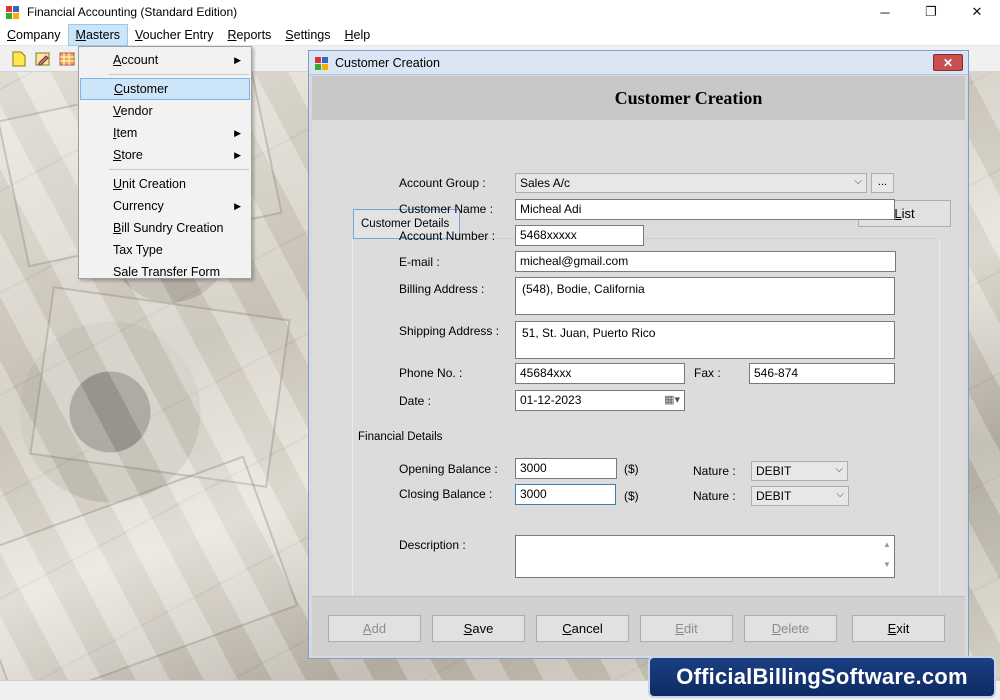  Describe the element at coordinates (165, 272) in the screenshot. I see `menu-item-sale-transfer-form: Sale Transfer Form` at that location.